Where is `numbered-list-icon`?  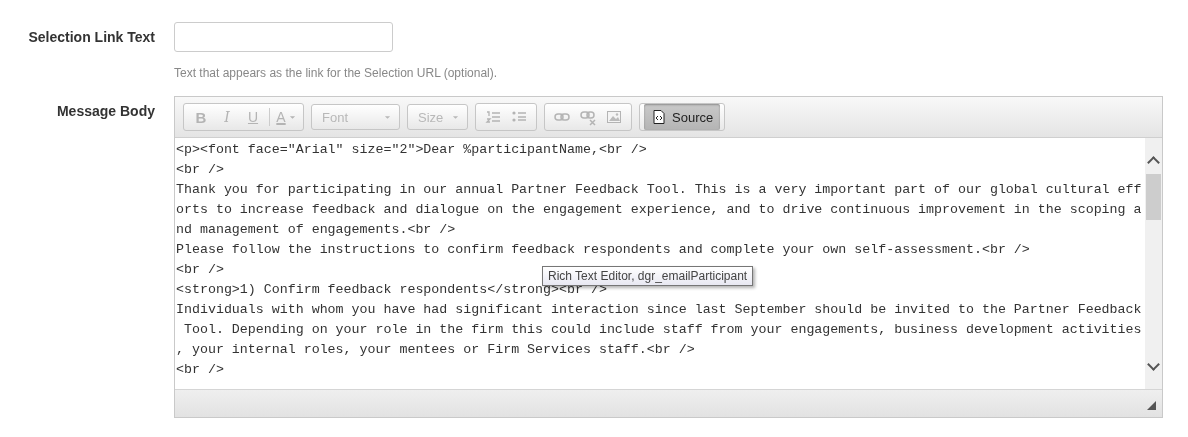
numbered-list-icon is located at coordinates (493, 117).